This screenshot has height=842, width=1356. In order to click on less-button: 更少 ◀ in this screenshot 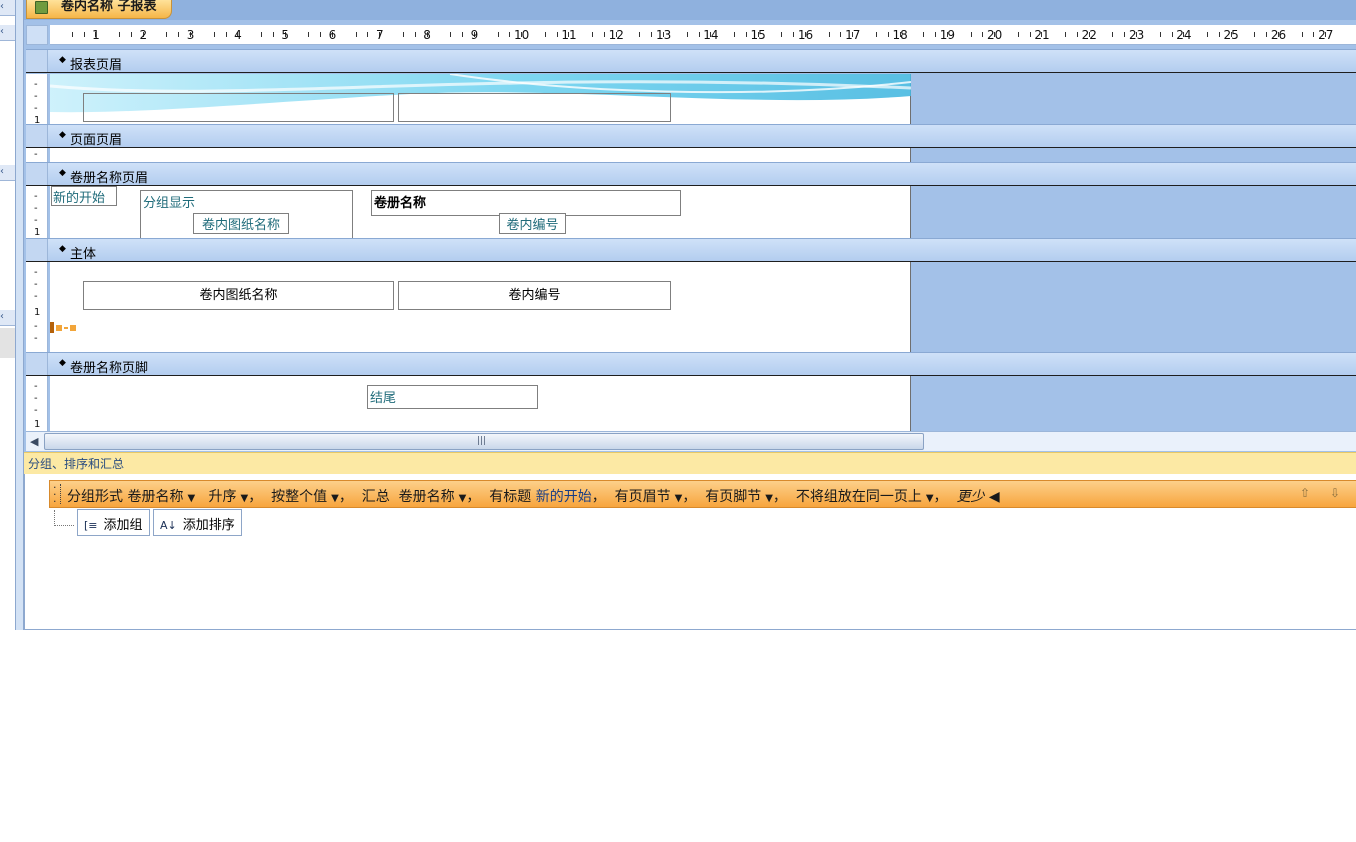, I will do `click(977, 497)`.